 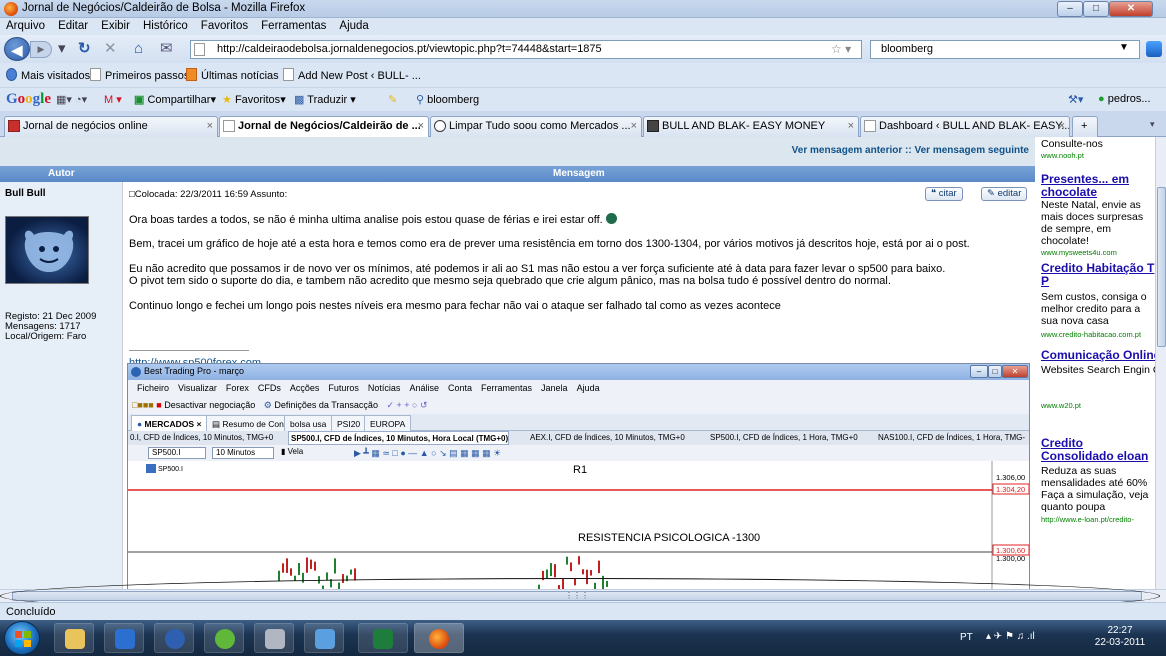 I want to click on instrument-icon, so click(x=151, y=468).